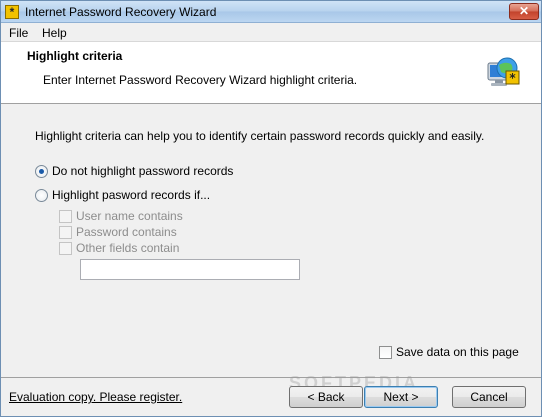 The image size is (542, 417). Describe the element at coordinates (12, 12) in the screenshot. I see `password-key-icon: *` at that location.